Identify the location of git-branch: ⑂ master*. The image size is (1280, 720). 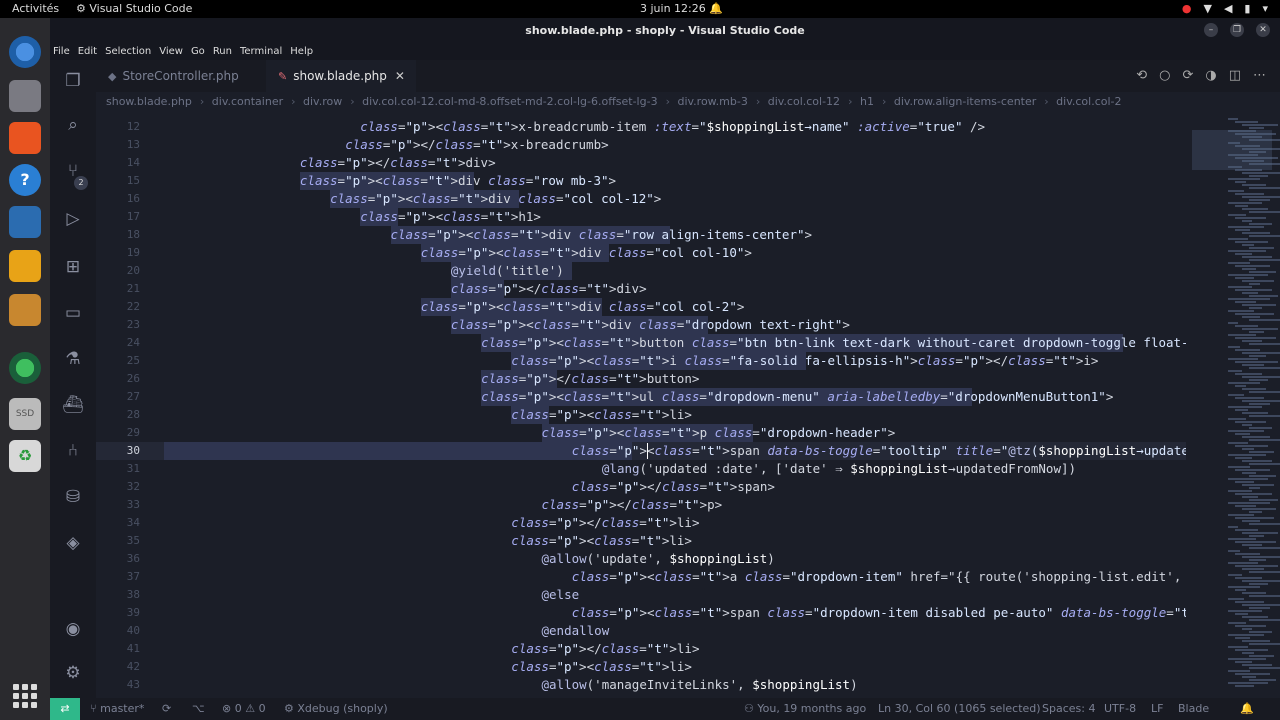
(117, 708).